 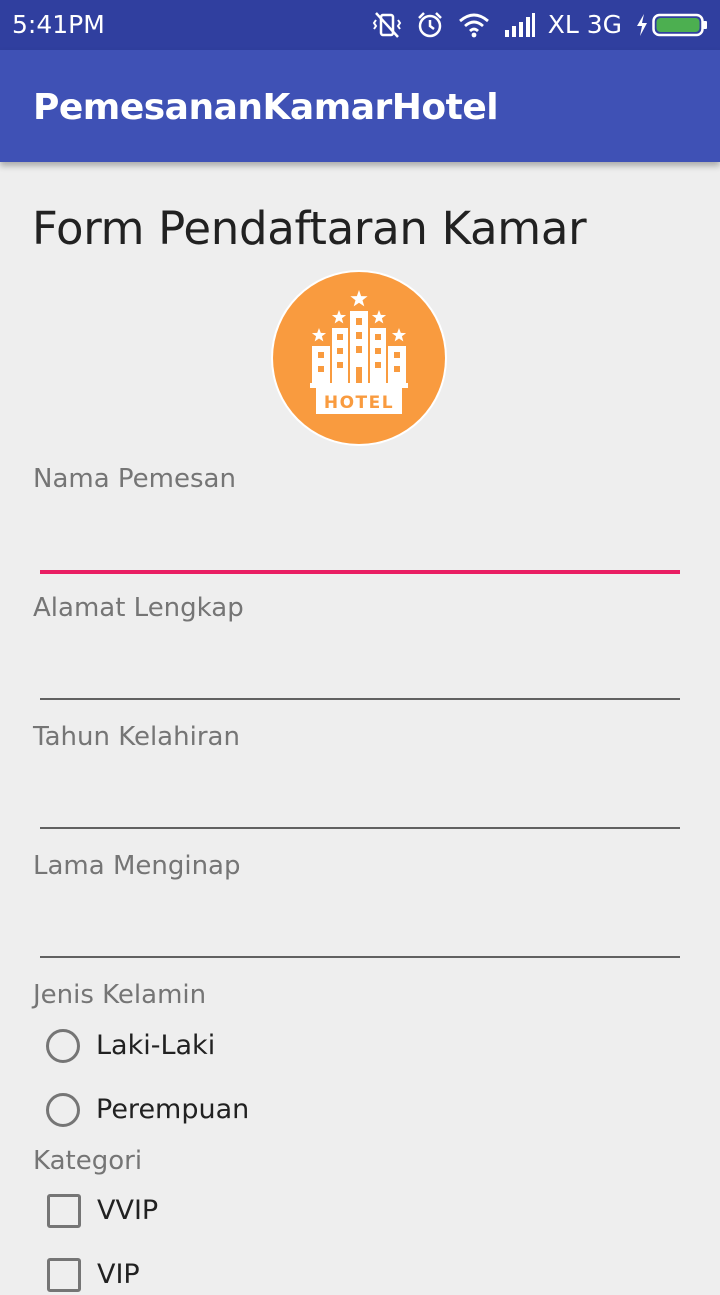 What do you see at coordinates (642, 25) in the screenshot?
I see `charging-icon` at bounding box center [642, 25].